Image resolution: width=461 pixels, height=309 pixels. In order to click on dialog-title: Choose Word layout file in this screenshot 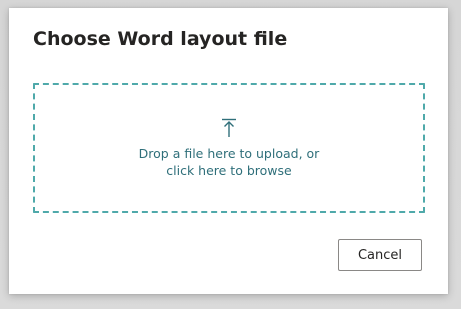, I will do `click(160, 39)`.